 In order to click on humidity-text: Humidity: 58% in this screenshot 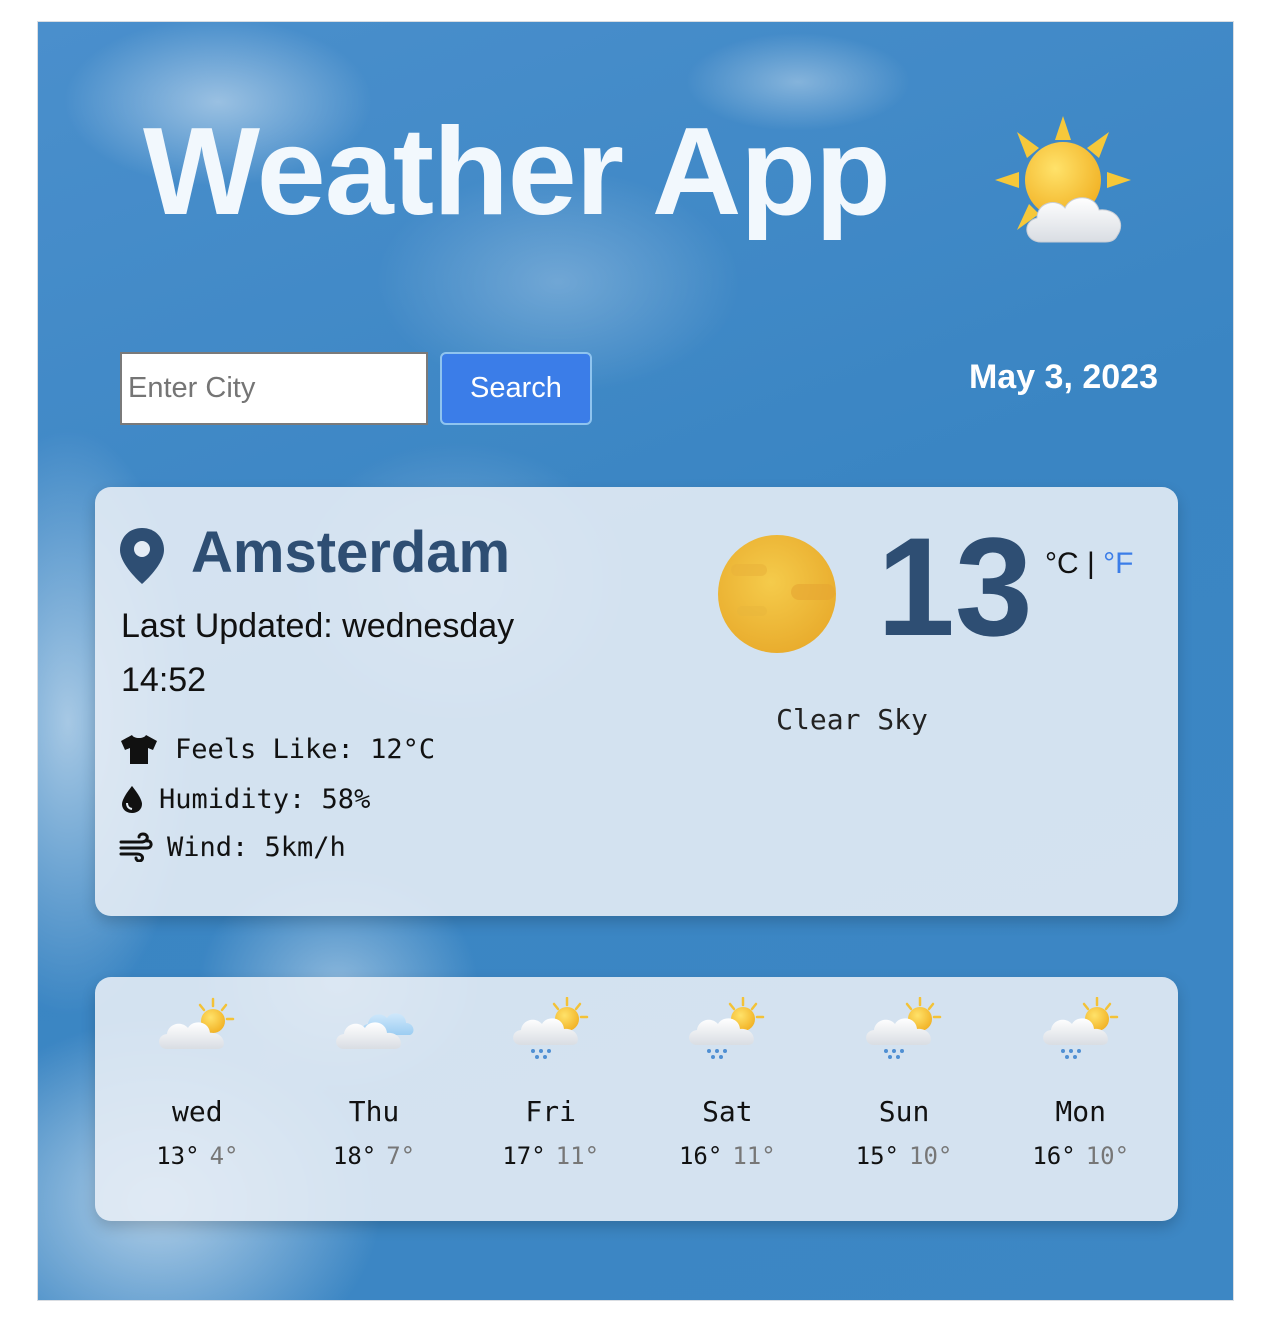, I will do `click(265, 799)`.